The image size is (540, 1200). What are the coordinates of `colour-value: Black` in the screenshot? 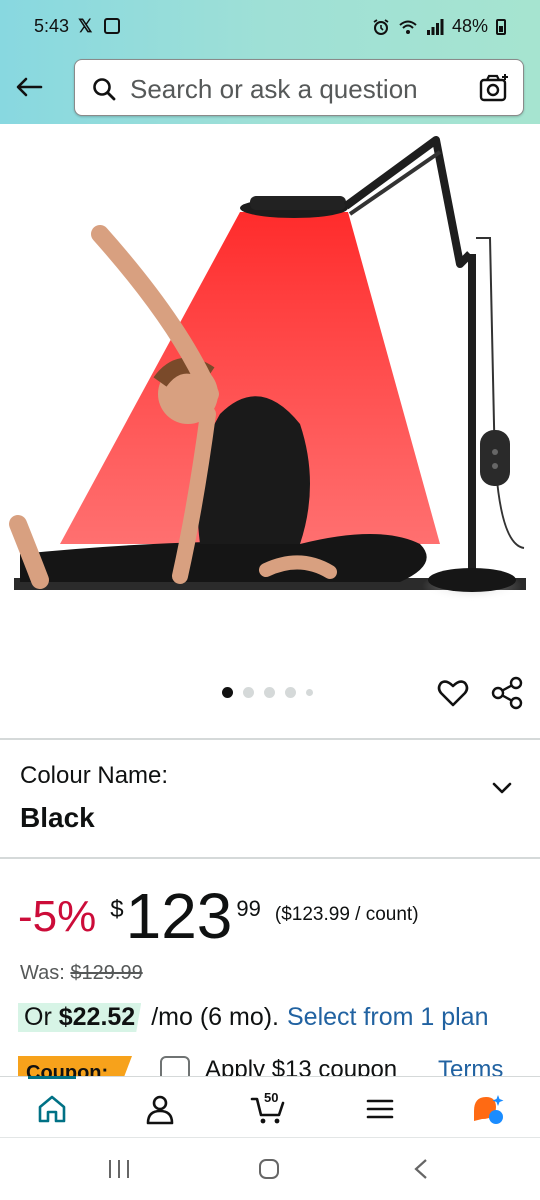 It's located at (57, 817).